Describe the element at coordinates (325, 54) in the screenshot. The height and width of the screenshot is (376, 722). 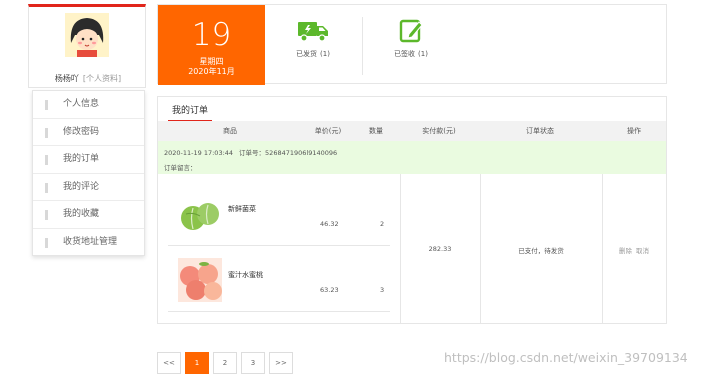
I see `shipped-count: (1)` at that location.